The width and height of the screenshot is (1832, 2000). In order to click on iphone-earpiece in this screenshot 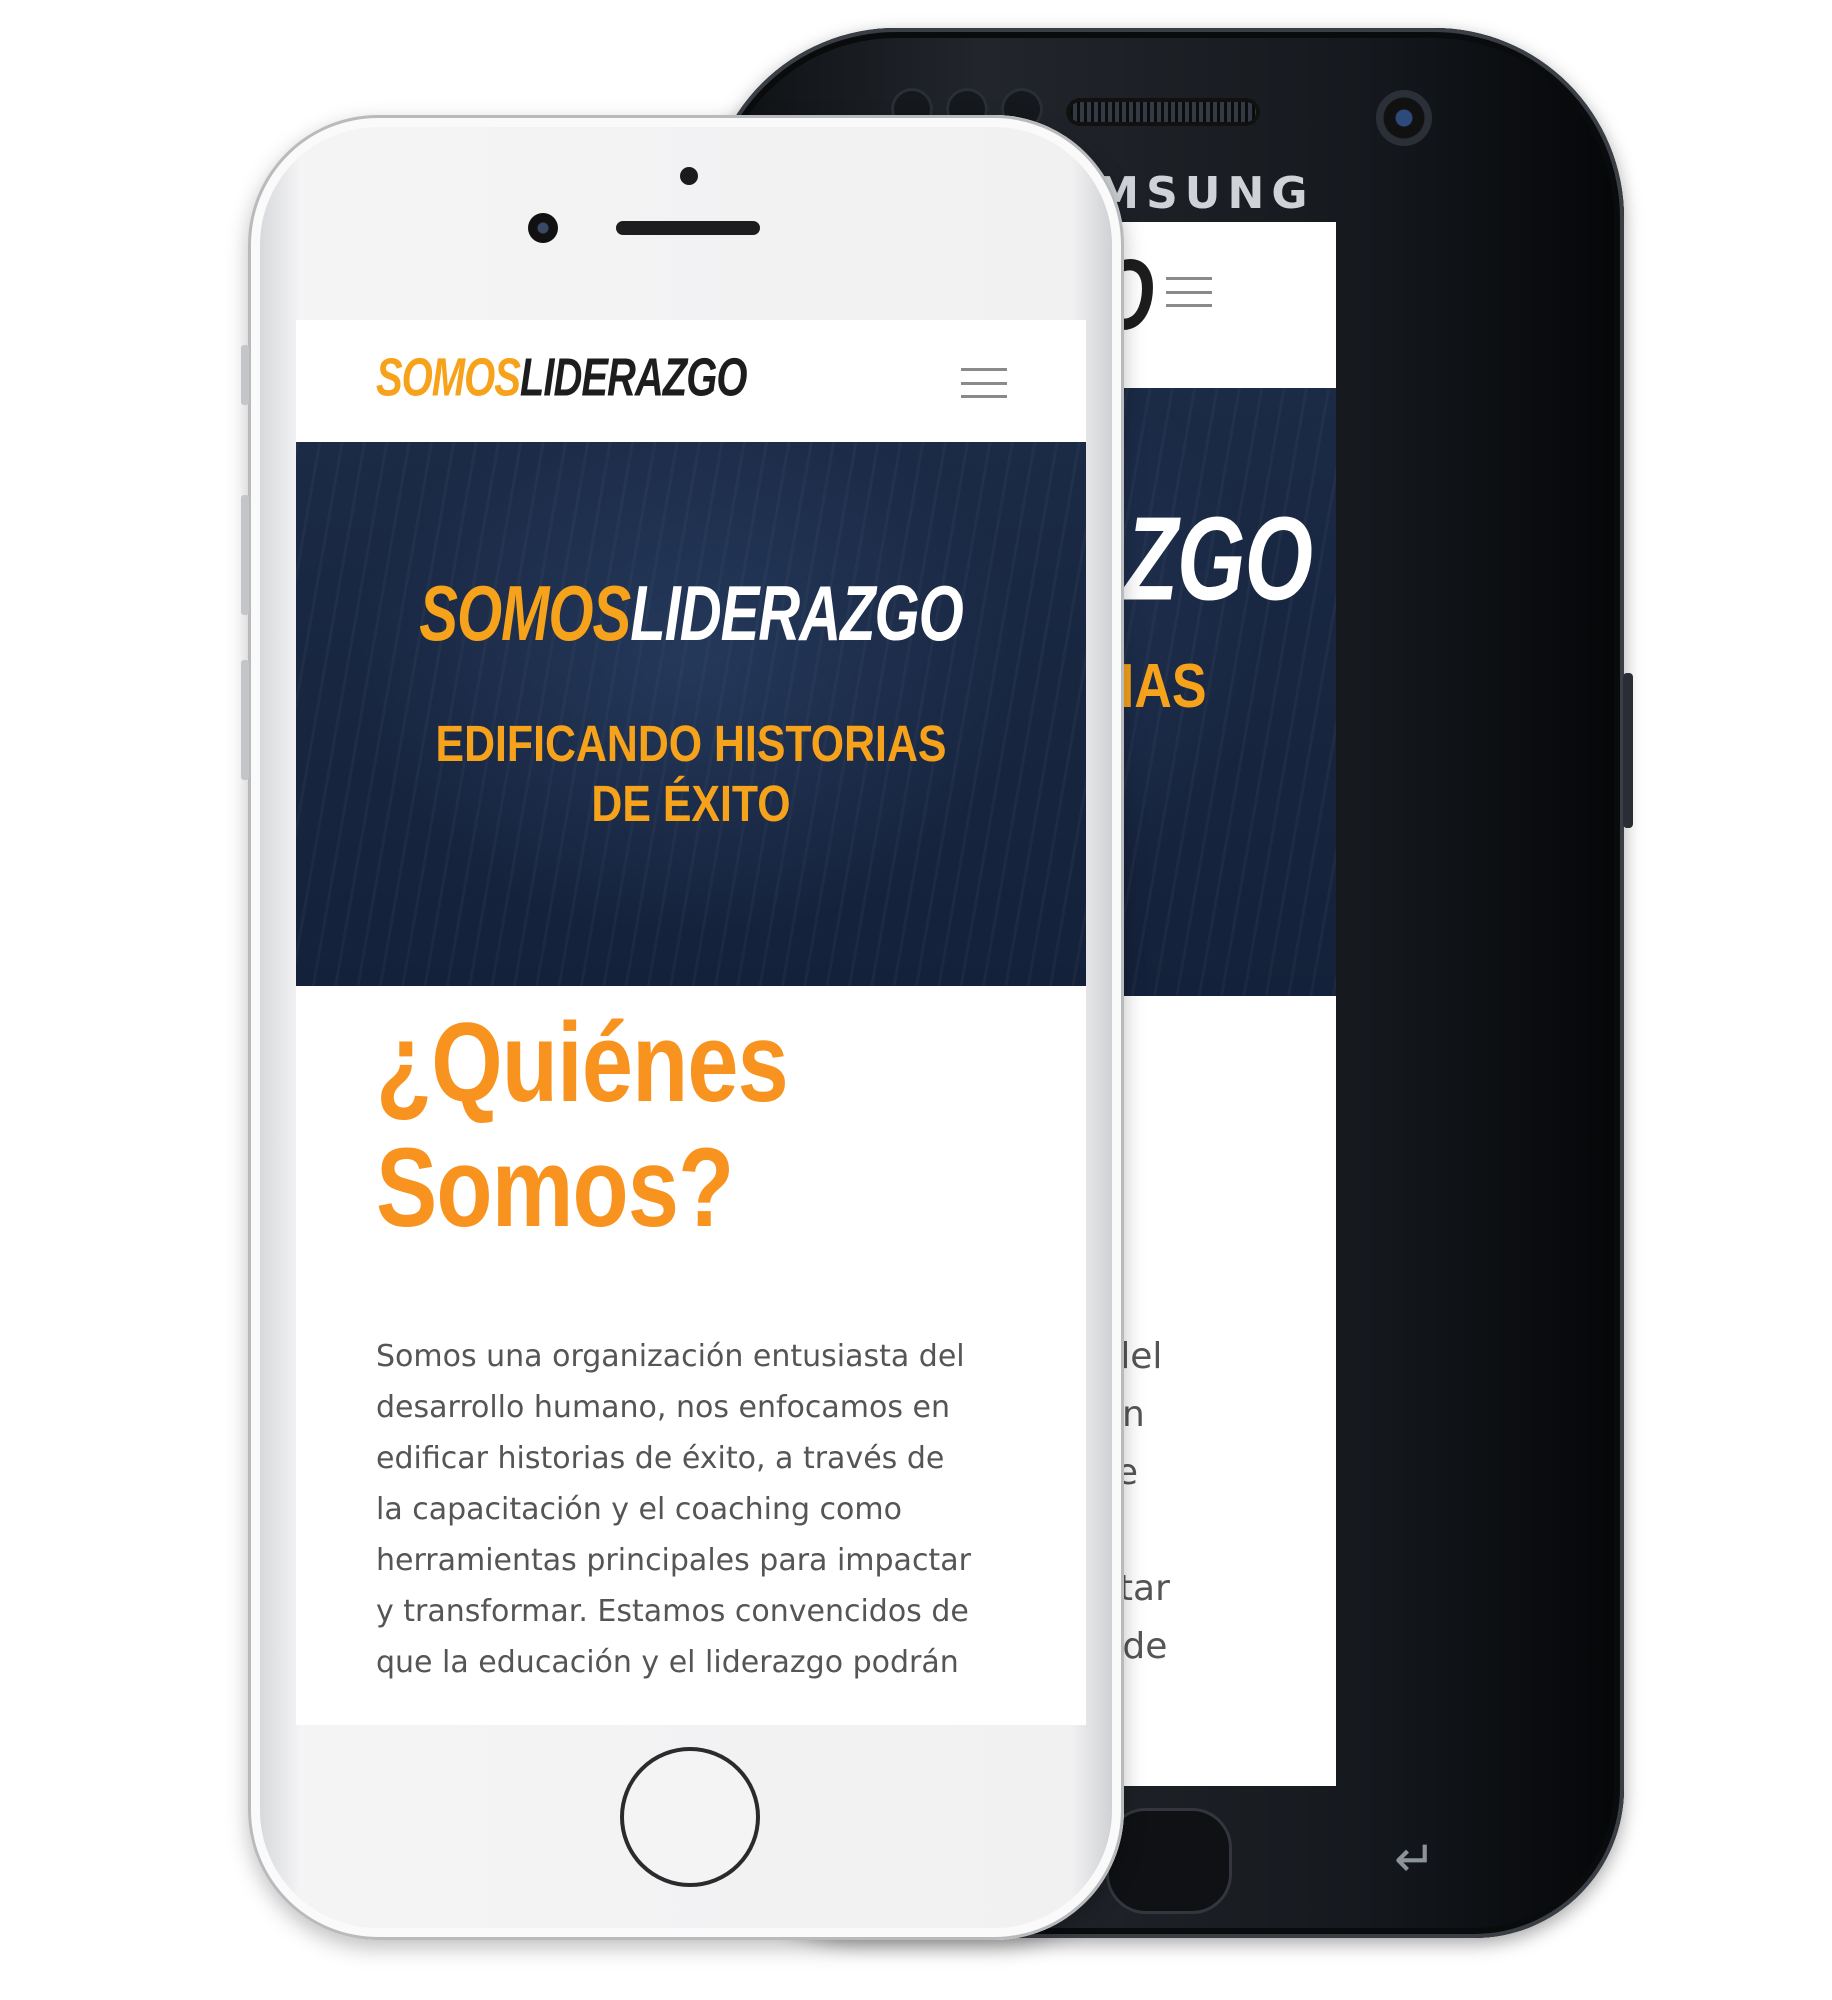, I will do `click(688, 228)`.